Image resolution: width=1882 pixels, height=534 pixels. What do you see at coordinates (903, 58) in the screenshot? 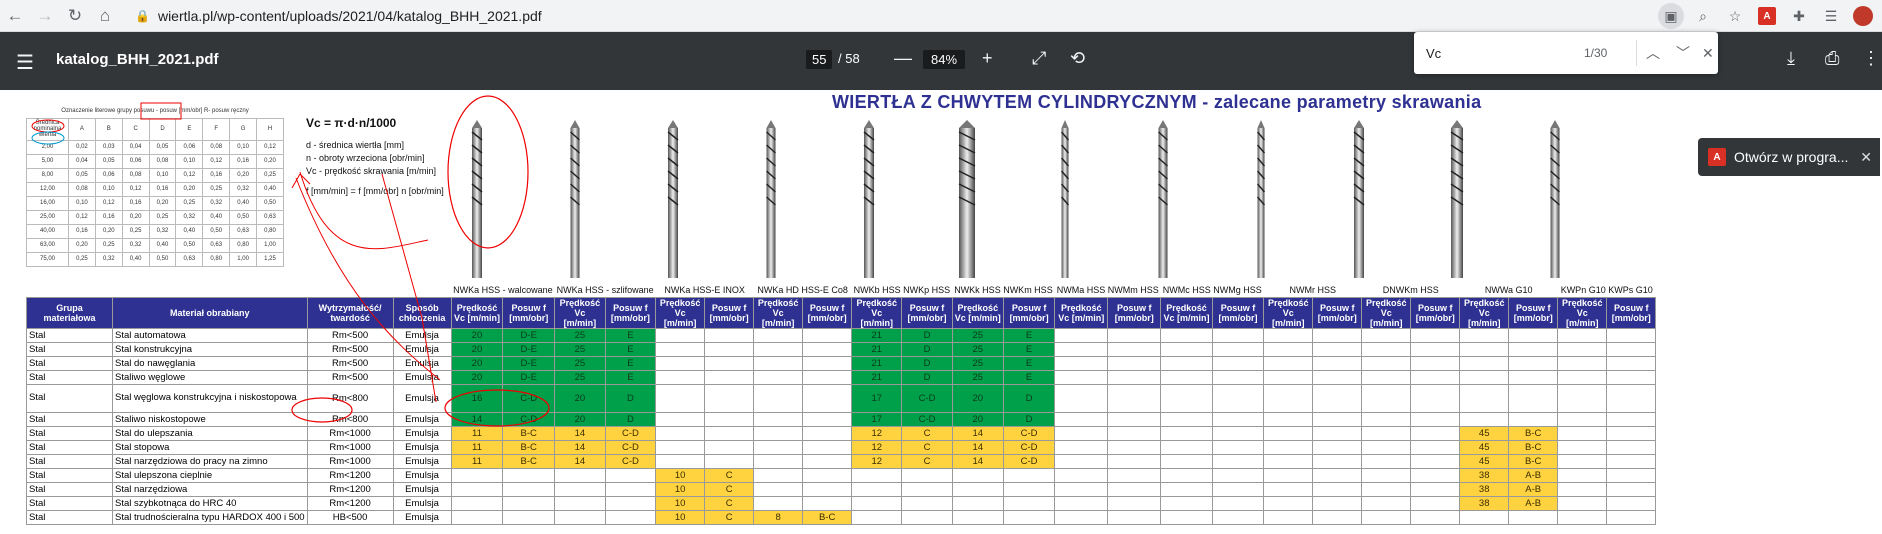
I see `zoom-out-icon: —` at bounding box center [903, 58].